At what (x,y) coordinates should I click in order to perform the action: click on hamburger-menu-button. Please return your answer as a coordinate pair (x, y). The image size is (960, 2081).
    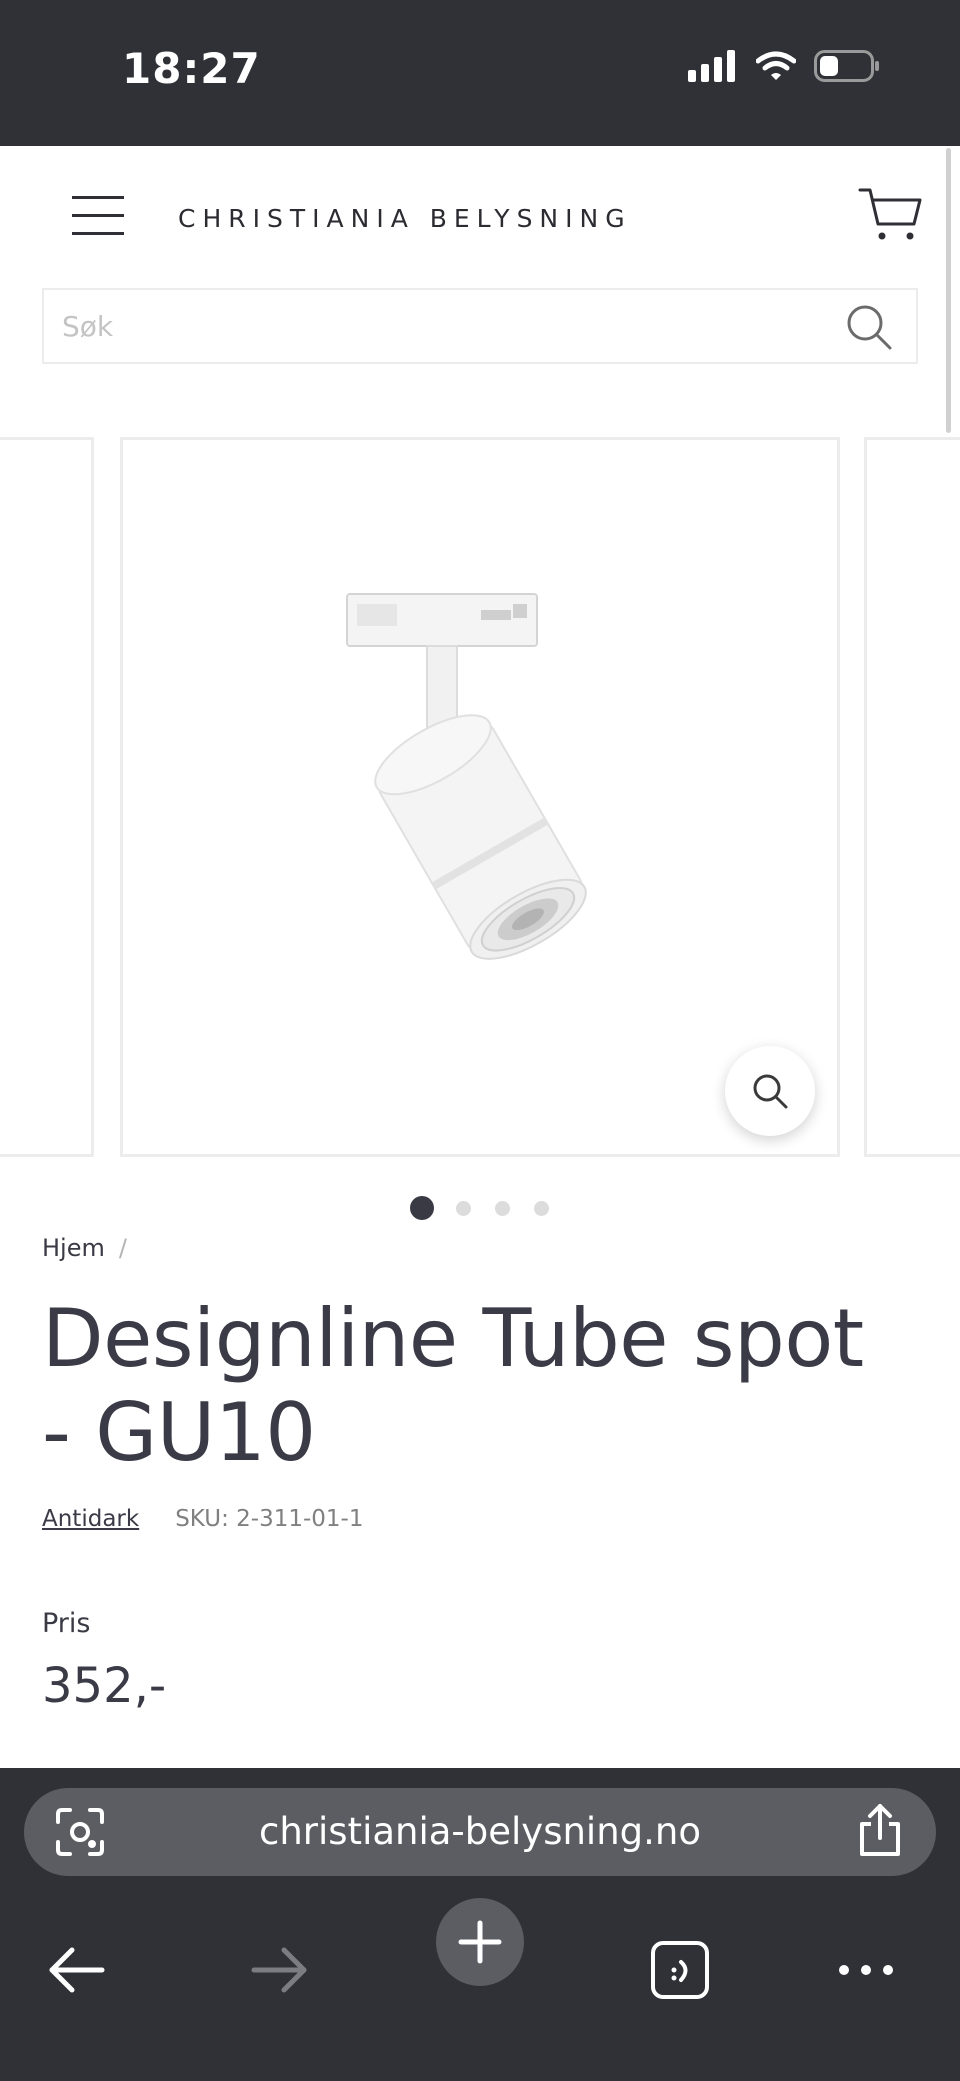
    Looking at the image, I should click on (98, 216).